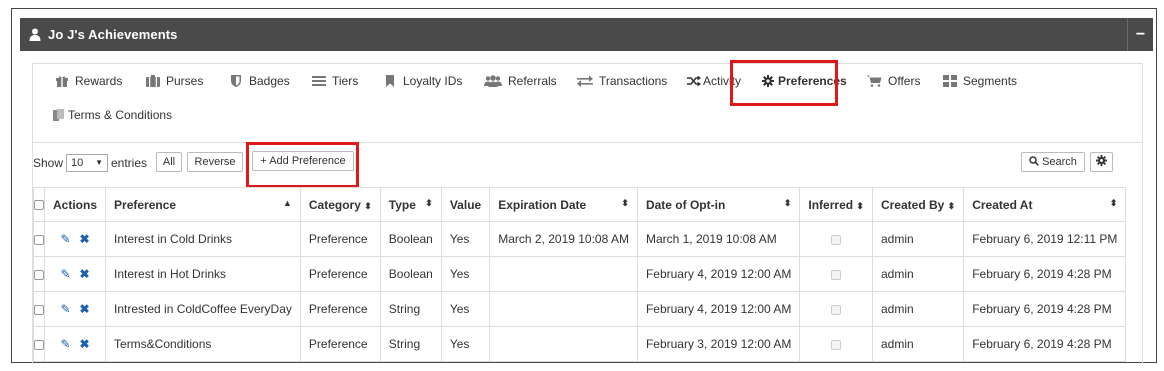 This screenshot has width=1164, height=371. Describe the element at coordinates (203, 274) in the screenshot. I see `cell-preference: Interest in Hot Drinks` at that location.